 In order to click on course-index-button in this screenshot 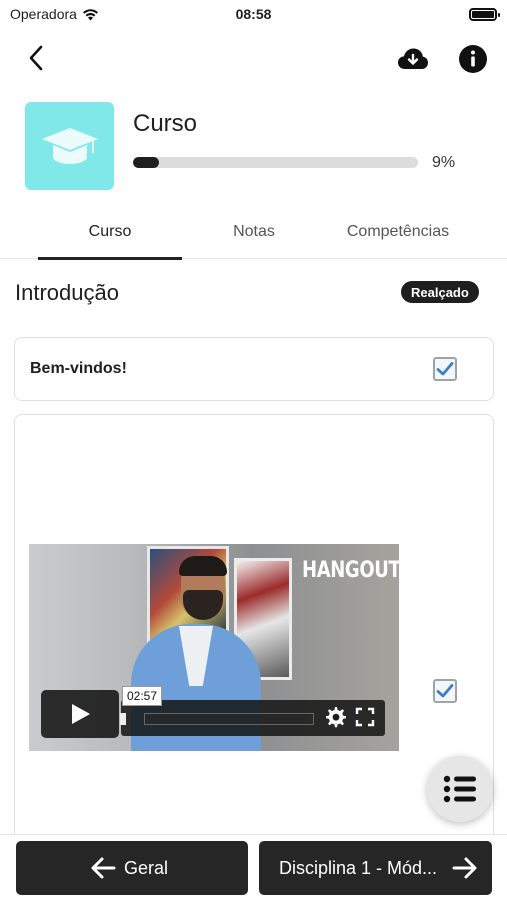, I will do `click(460, 789)`.